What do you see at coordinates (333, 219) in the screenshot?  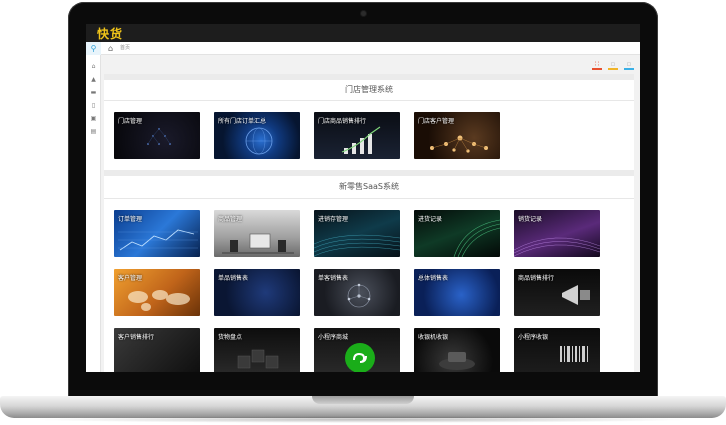 I see `tile-label: 进销存管理` at bounding box center [333, 219].